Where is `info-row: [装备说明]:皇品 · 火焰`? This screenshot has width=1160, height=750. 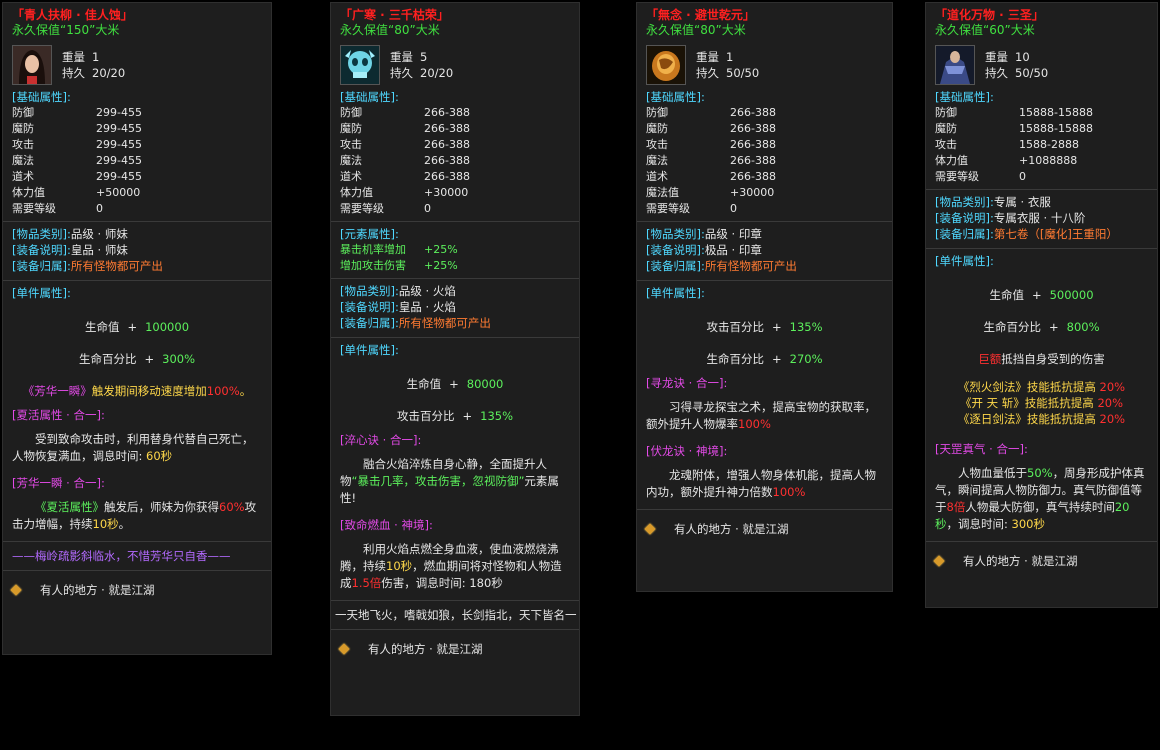
info-row: [装备说明]:皇品 · 火焰 is located at coordinates (398, 307).